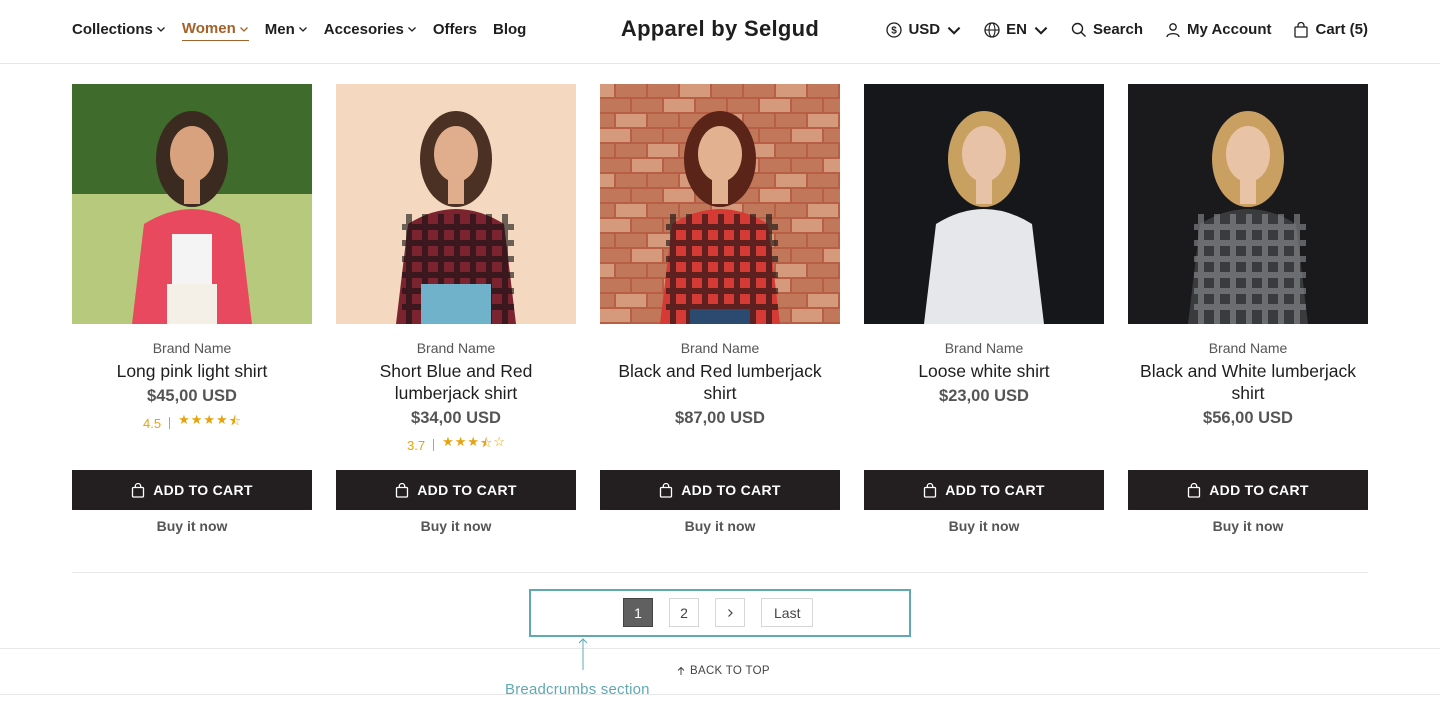 This screenshot has width=1440, height=709. Describe the element at coordinates (720, 28) in the screenshot. I see `site-logo-title: Apparel by Selgud` at that location.